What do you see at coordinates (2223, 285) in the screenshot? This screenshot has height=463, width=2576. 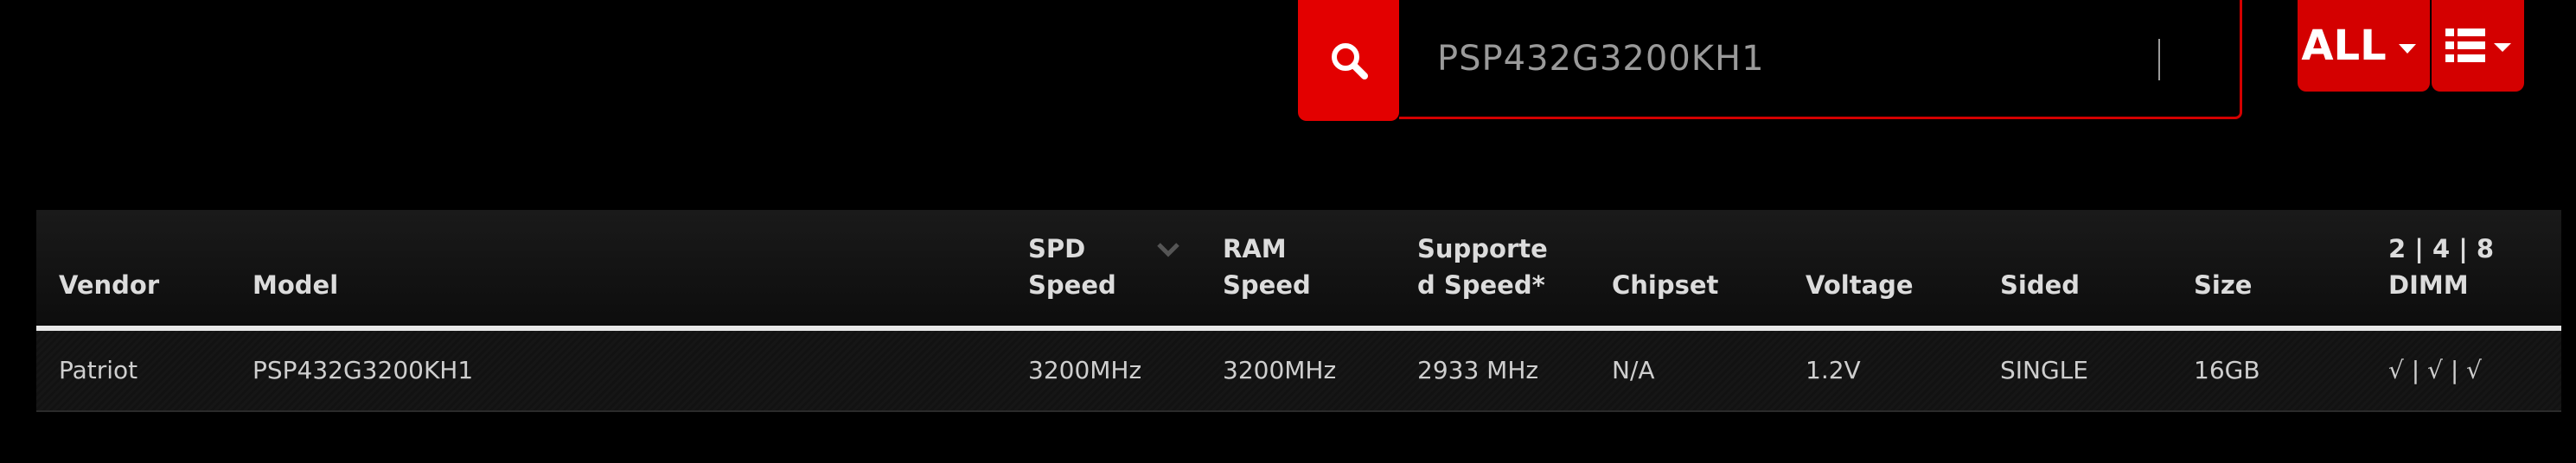 I see `header-size: Size` at bounding box center [2223, 285].